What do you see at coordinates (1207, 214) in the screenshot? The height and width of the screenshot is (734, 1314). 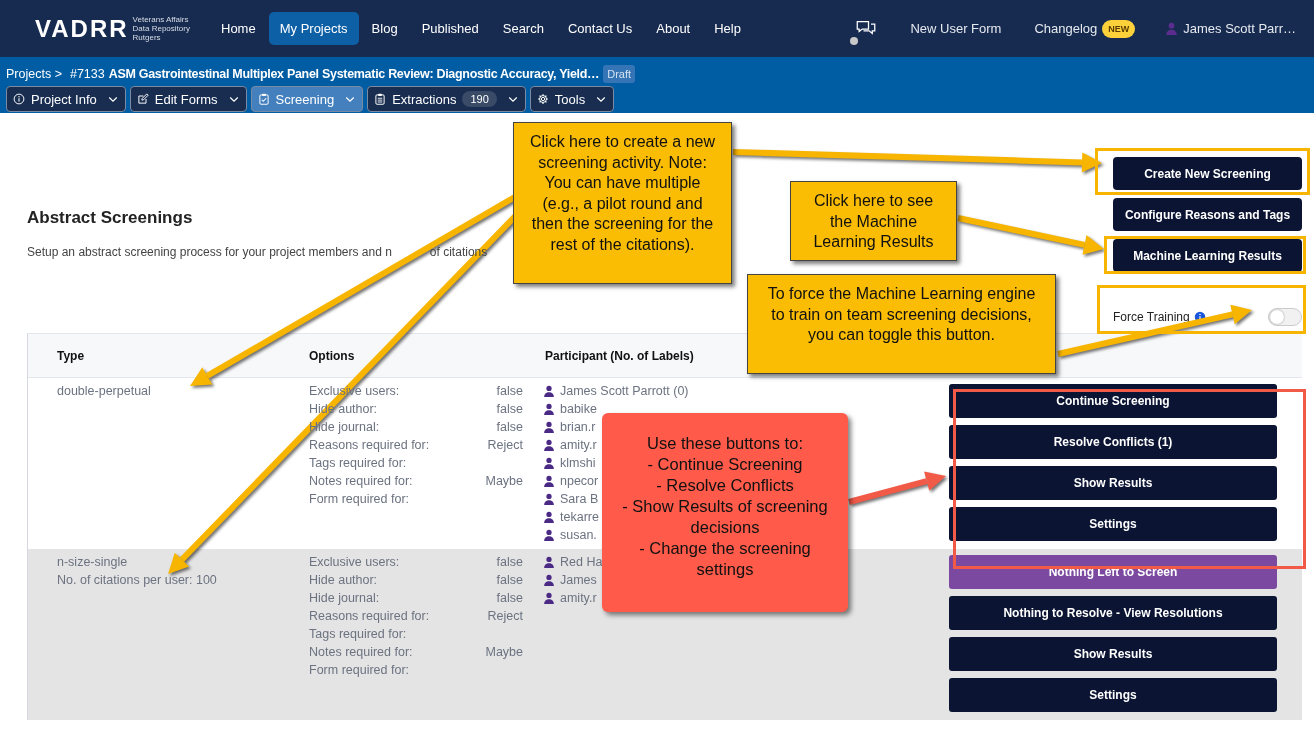 I see `action-button: Configure Reasons and Tags` at bounding box center [1207, 214].